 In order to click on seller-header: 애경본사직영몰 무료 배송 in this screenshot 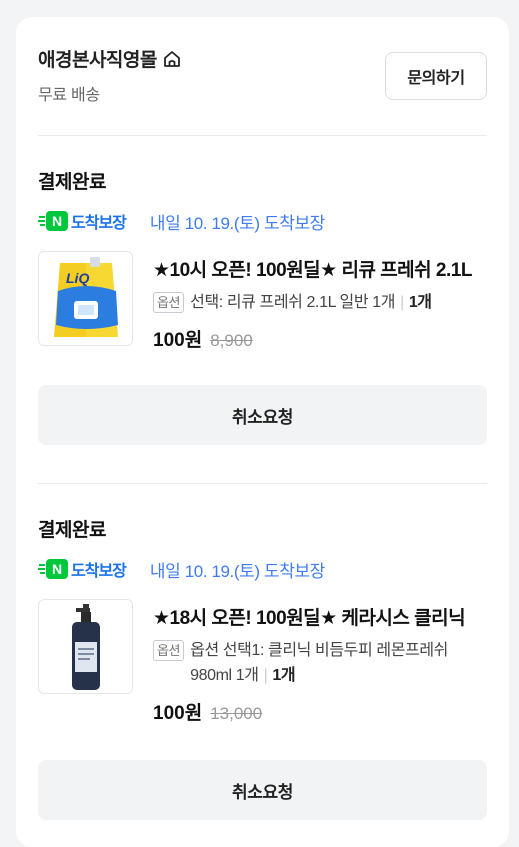, I will do `click(110, 75)`.